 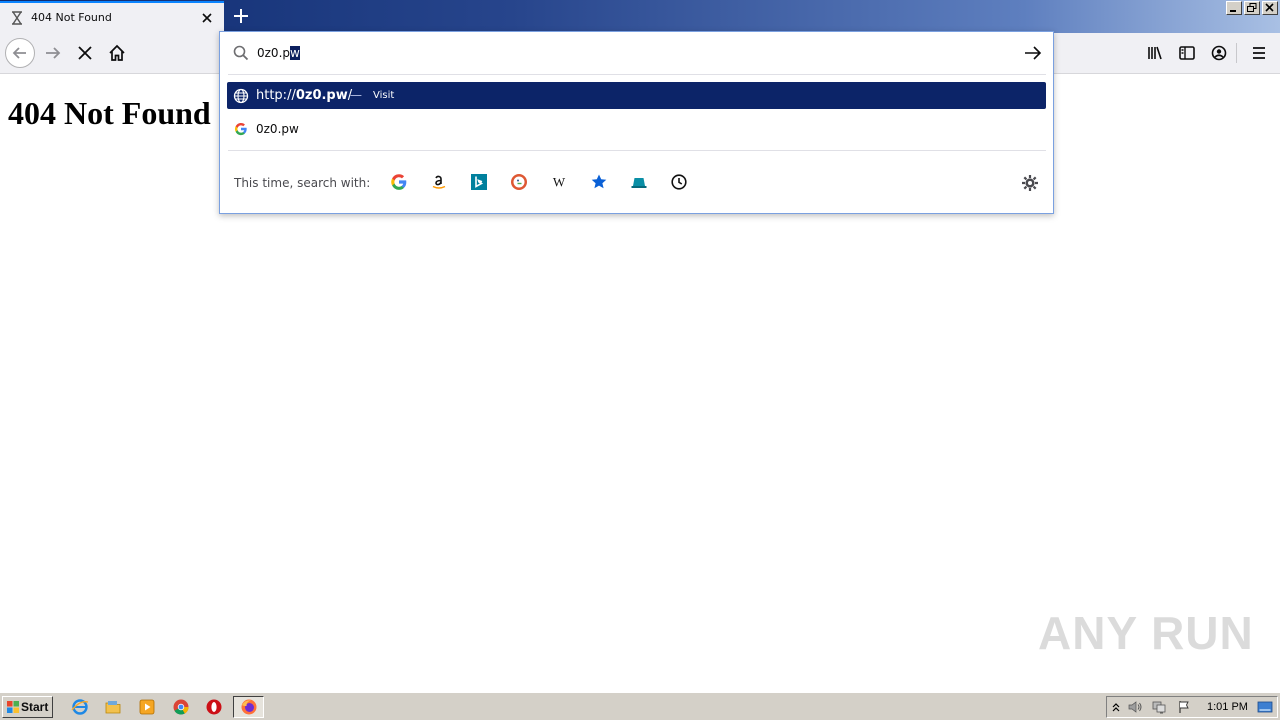 What do you see at coordinates (1234, 8) in the screenshot?
I see `minimize-button` at bounding box center [1234, 8].